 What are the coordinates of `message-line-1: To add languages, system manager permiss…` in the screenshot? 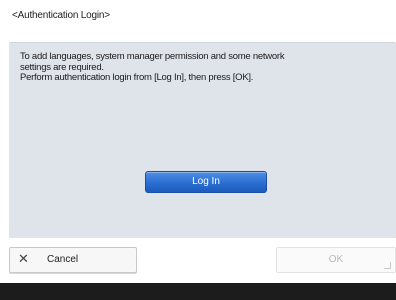 It's located at (152, 56).